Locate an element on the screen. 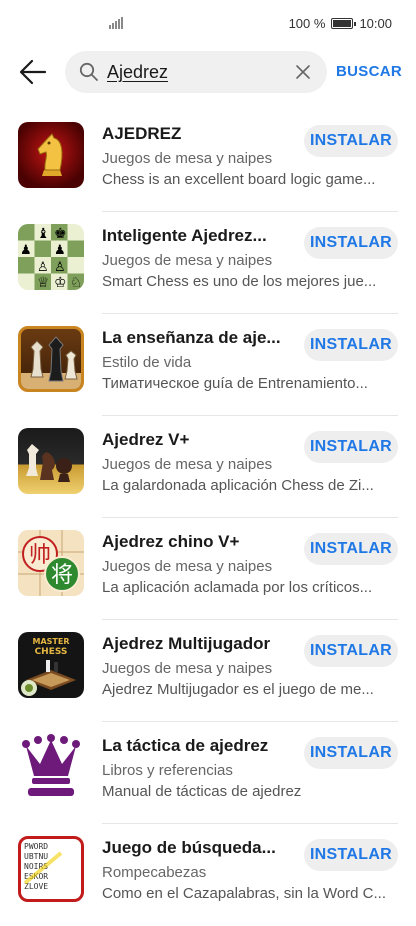  app-title: Ajedrez Multijugador is located at coordinates (186, 643).